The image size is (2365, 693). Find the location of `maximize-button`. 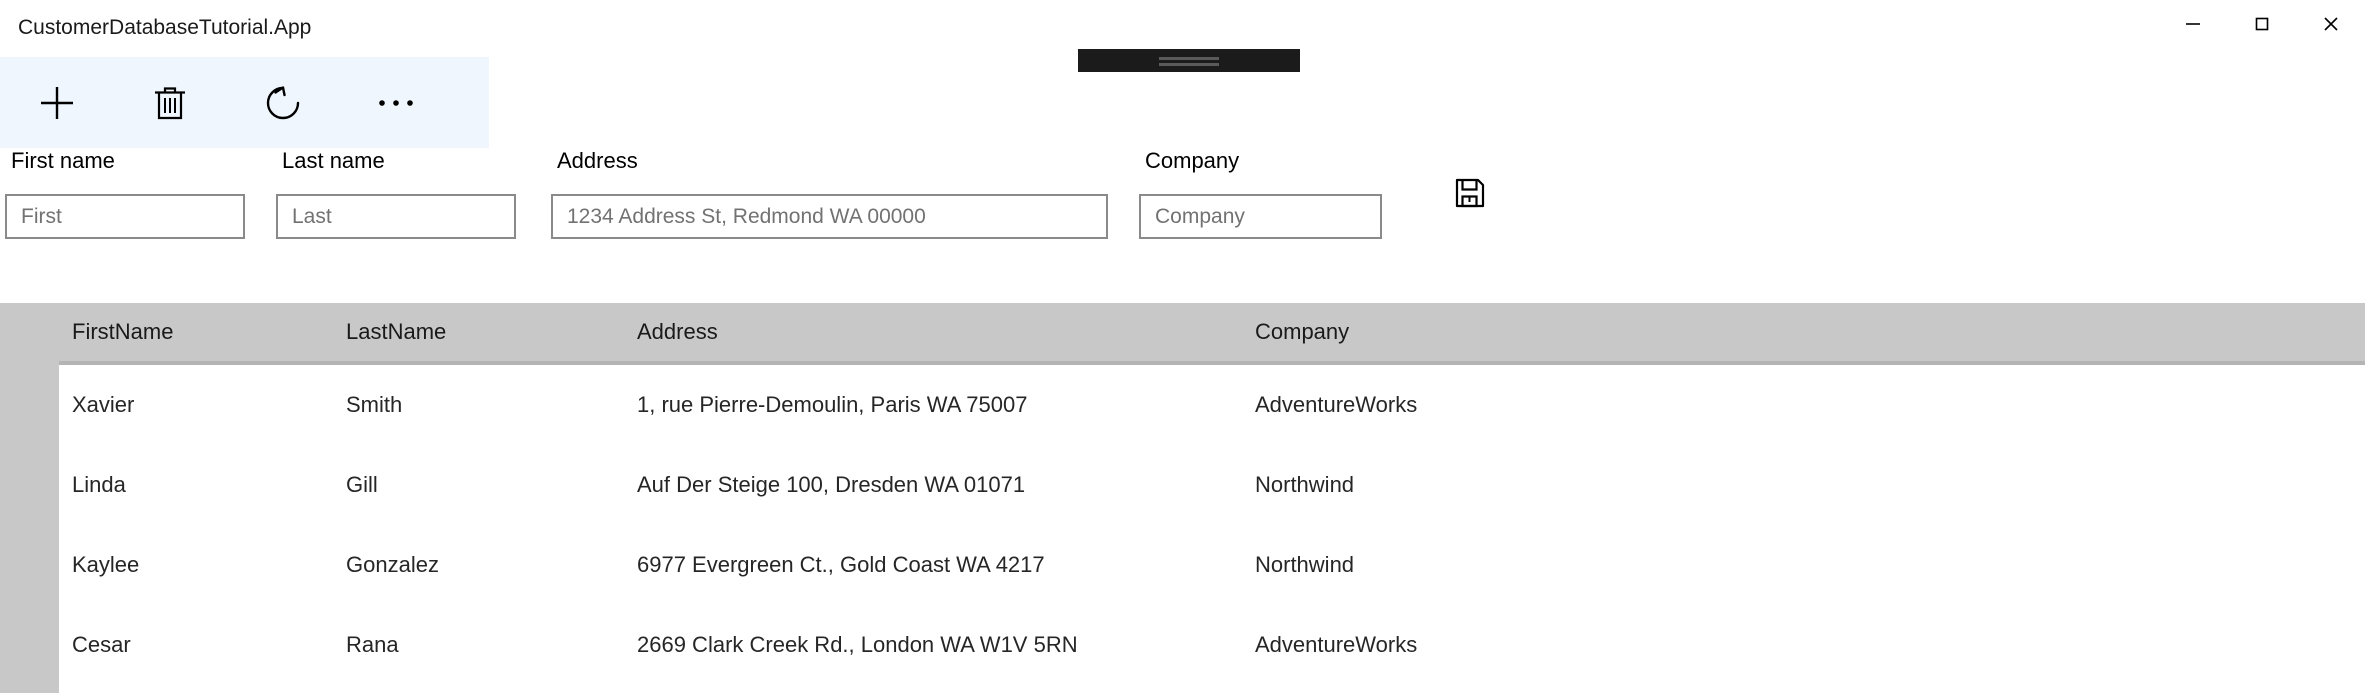

maximize-button is located at coordinates (2261, 24).